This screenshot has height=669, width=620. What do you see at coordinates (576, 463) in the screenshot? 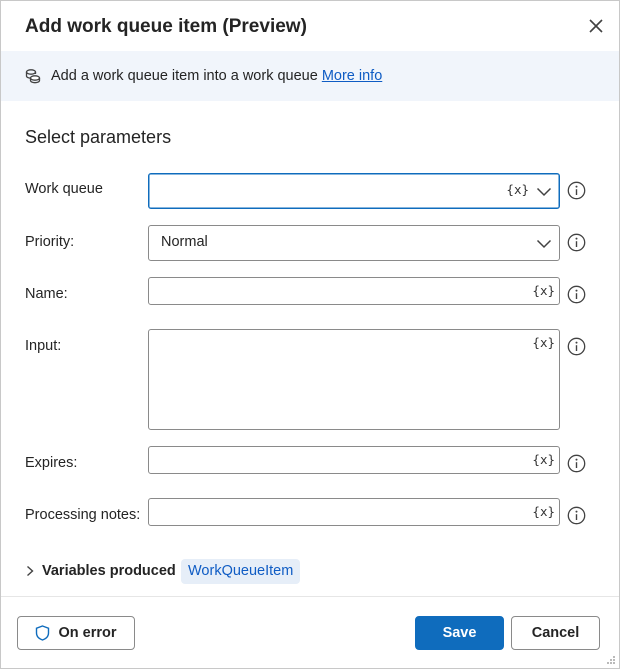
I see `expires-info-icon` at bounding box center [576, 463].